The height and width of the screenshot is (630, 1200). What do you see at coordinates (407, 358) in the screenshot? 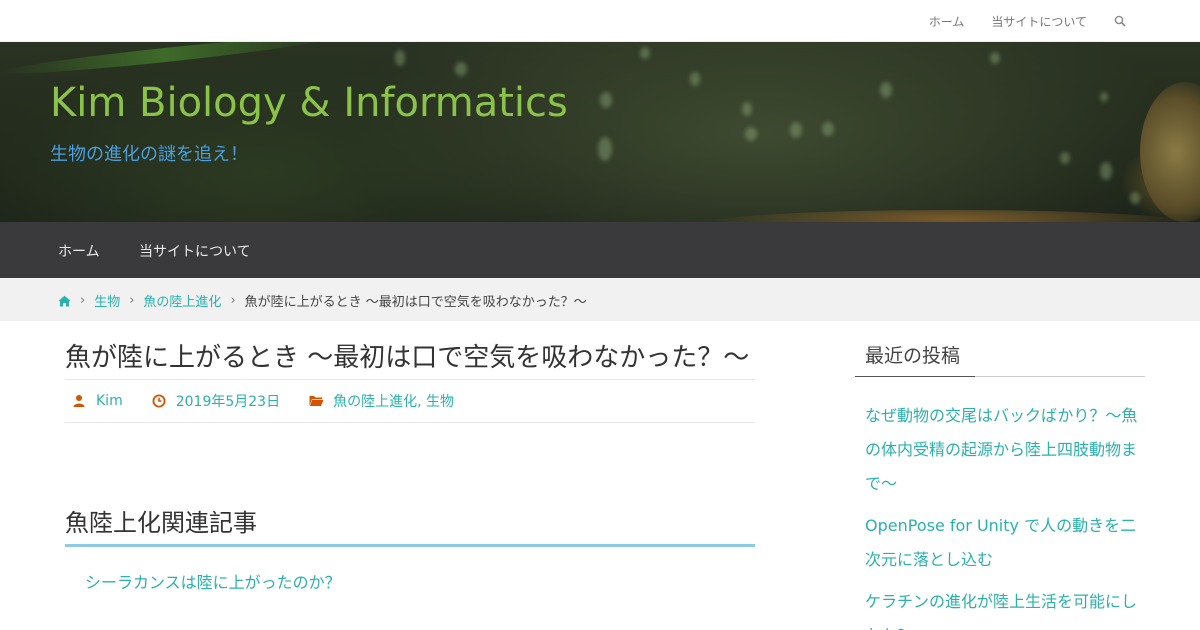
I see `article-title: 魚が陸に上がるとき 〜最初は口で空気を吸わなかった？〜` at bounding box center [407, 358].